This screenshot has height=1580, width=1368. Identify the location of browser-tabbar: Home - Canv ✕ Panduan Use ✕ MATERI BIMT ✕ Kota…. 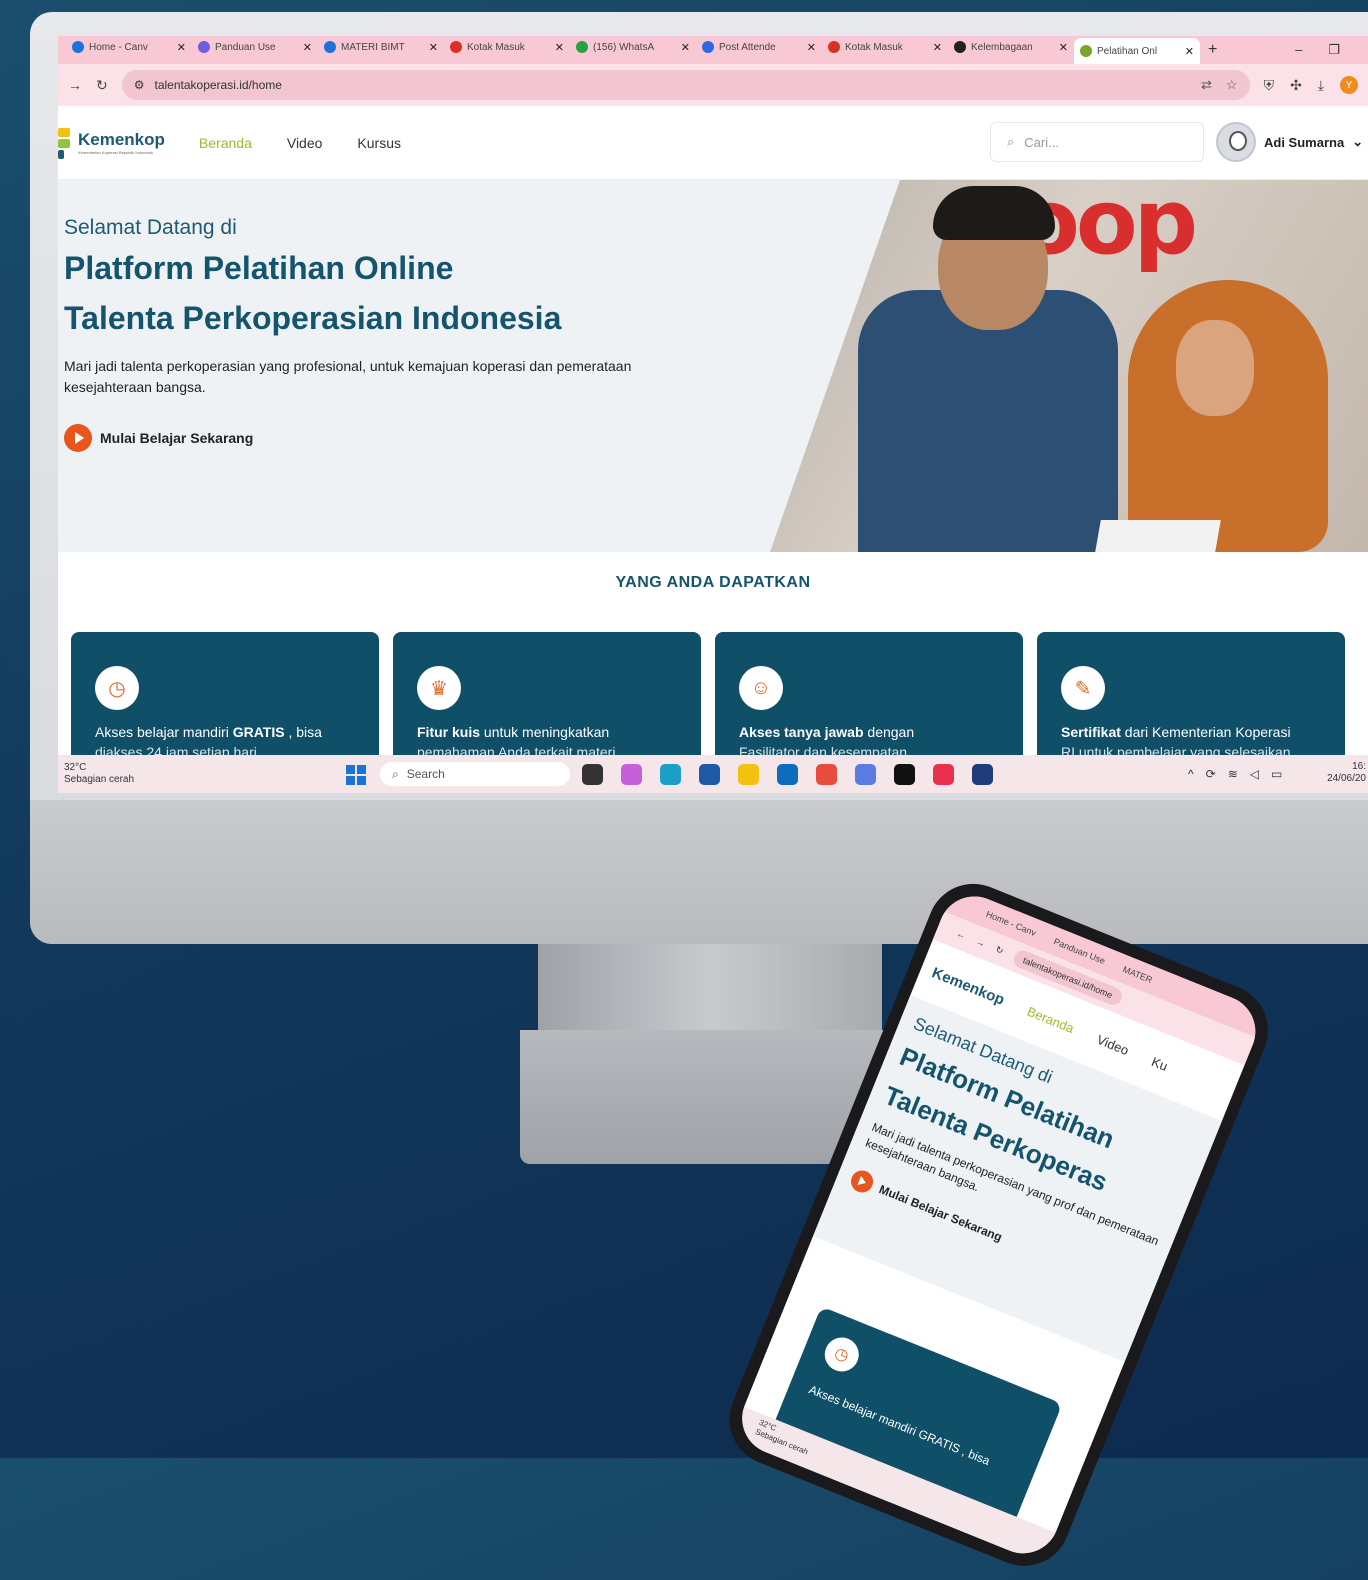
(713, 50).